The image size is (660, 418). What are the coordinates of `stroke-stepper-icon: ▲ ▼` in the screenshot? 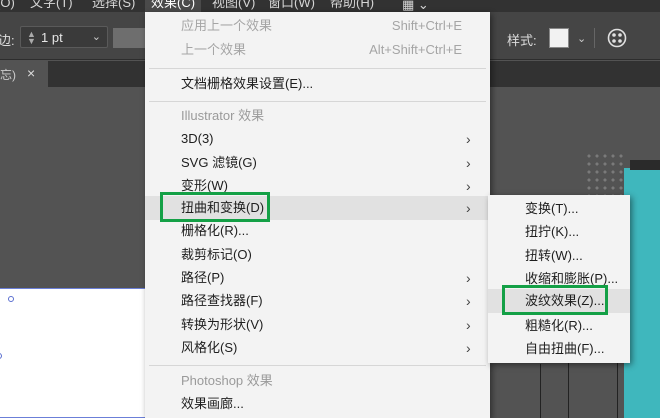 It's located at (31, 38).